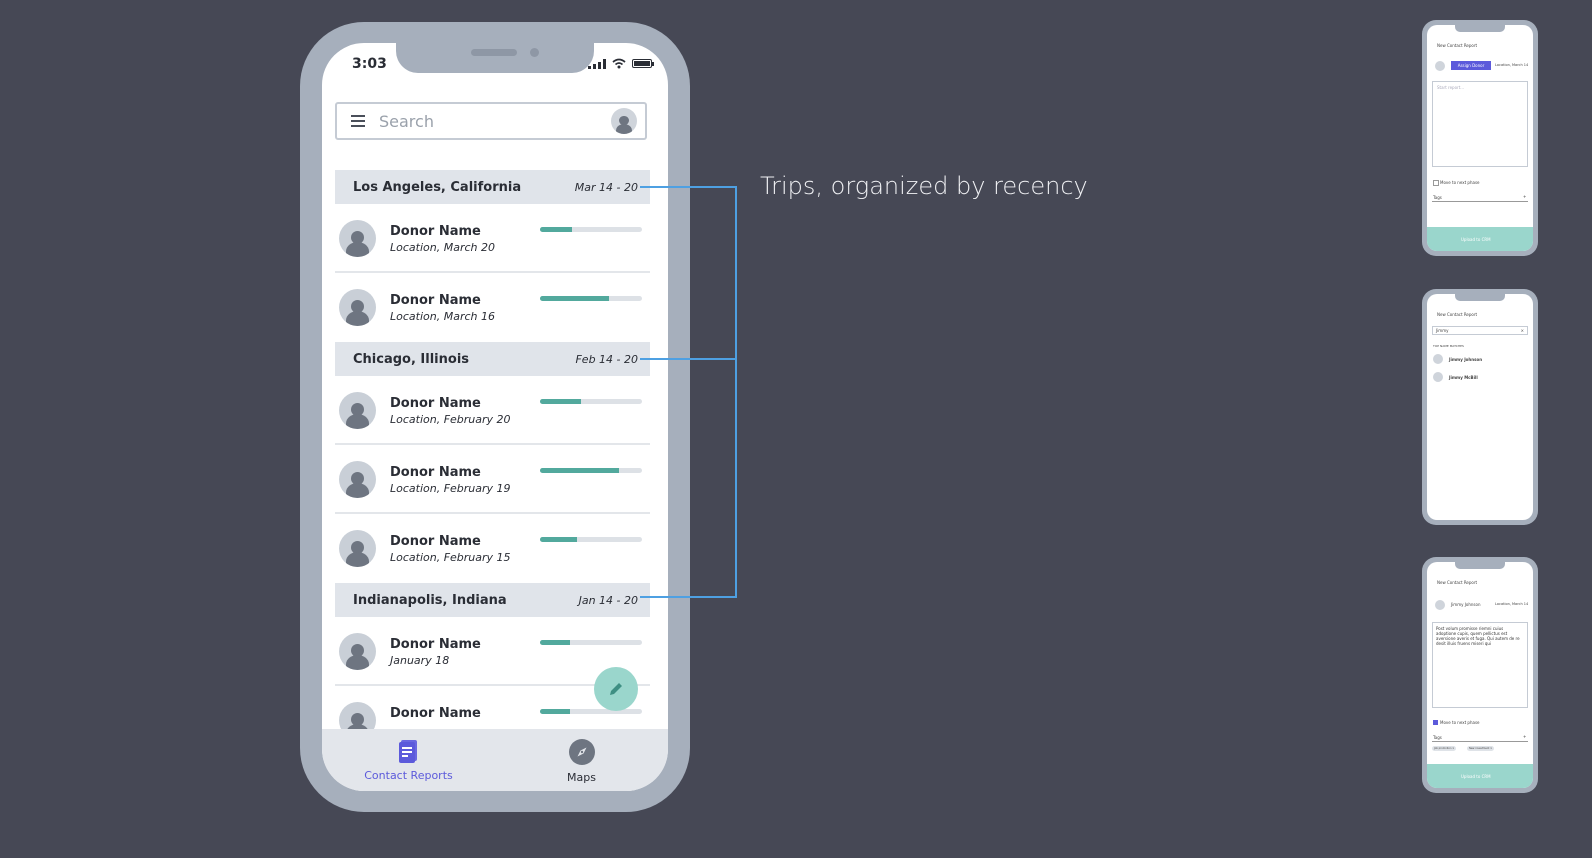  I want to click on contact-row: Donor Name Location, February 15, so click(492, 548).